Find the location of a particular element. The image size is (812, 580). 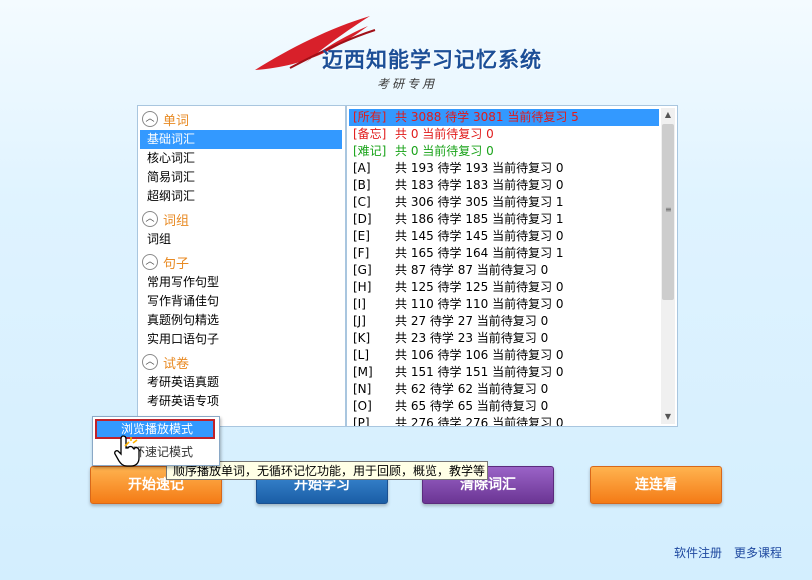

stats-row: [E] 共 145 待学 145 当前待复习 0 is located at coordinates (504, 236).